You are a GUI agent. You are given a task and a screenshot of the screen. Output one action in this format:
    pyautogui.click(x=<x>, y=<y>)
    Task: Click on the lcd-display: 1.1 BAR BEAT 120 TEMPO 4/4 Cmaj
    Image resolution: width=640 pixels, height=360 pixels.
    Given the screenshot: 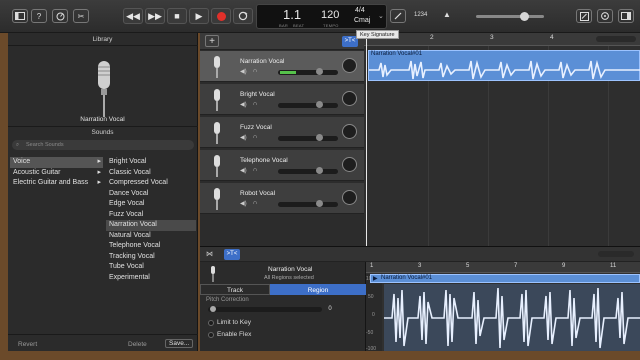 What is the action you would take?
    pyautogui.click(x=321, y=16)
    